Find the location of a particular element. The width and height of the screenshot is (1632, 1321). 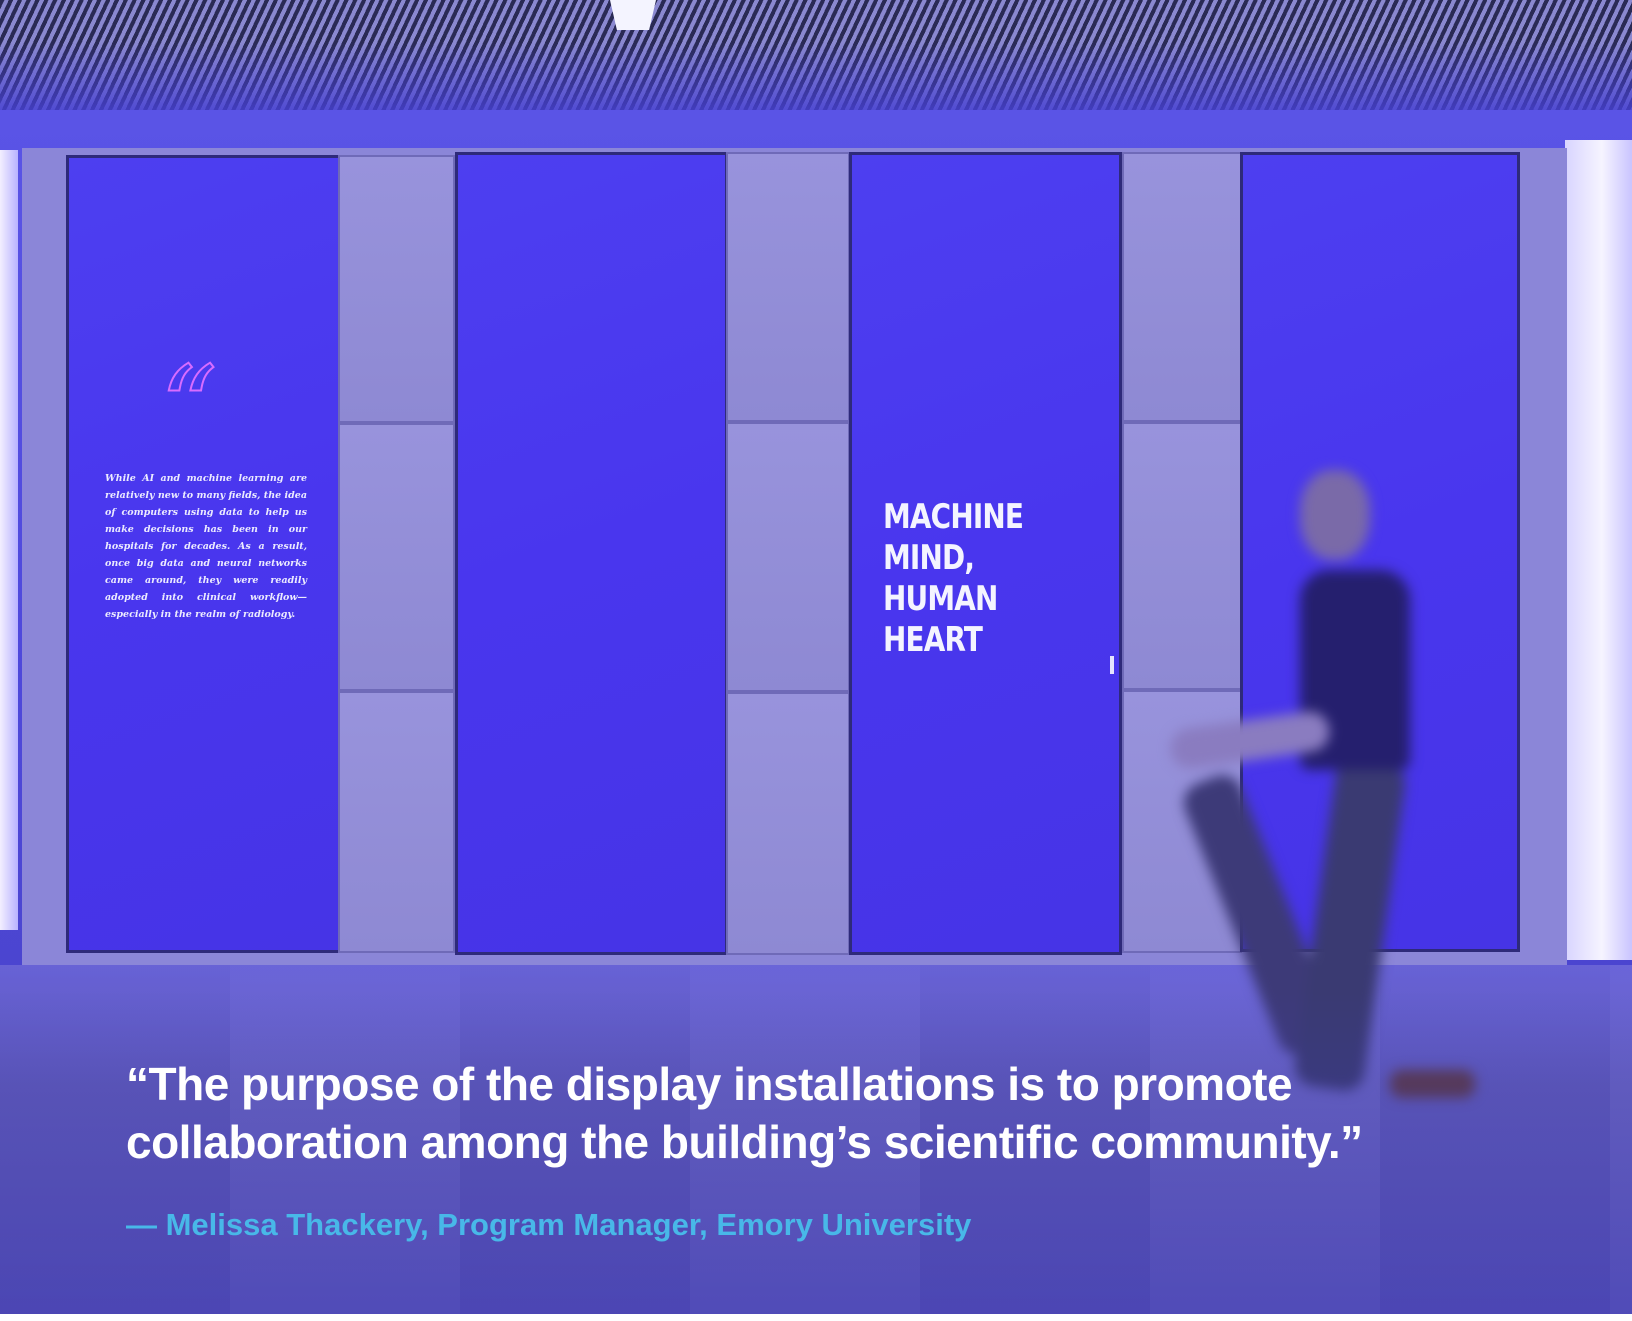

bottom-border is located at coordinates (816, 1317).